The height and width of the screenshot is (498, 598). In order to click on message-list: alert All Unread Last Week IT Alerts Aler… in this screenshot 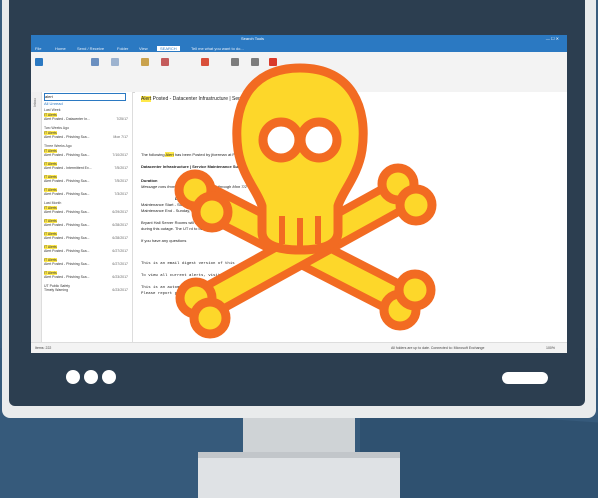, I will do `click(87, 217)`.